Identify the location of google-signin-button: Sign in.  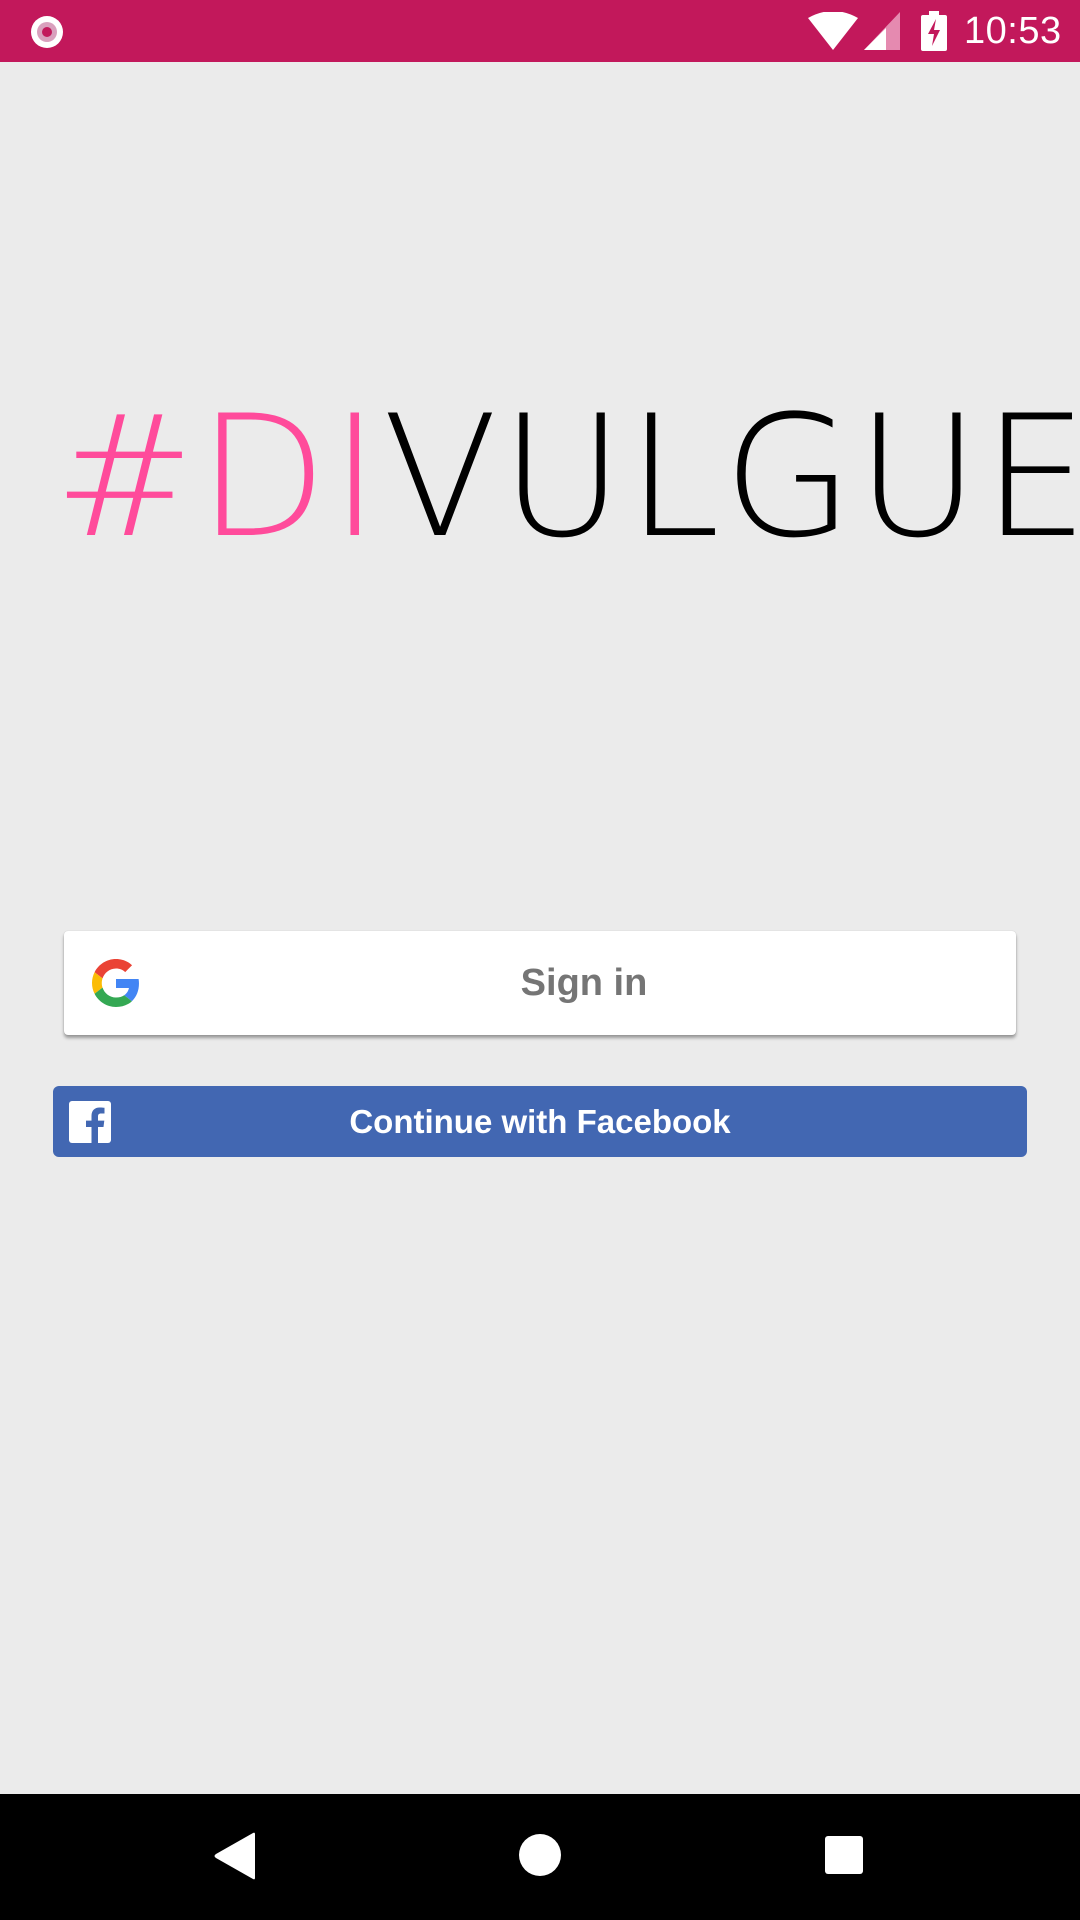
(540, 983).